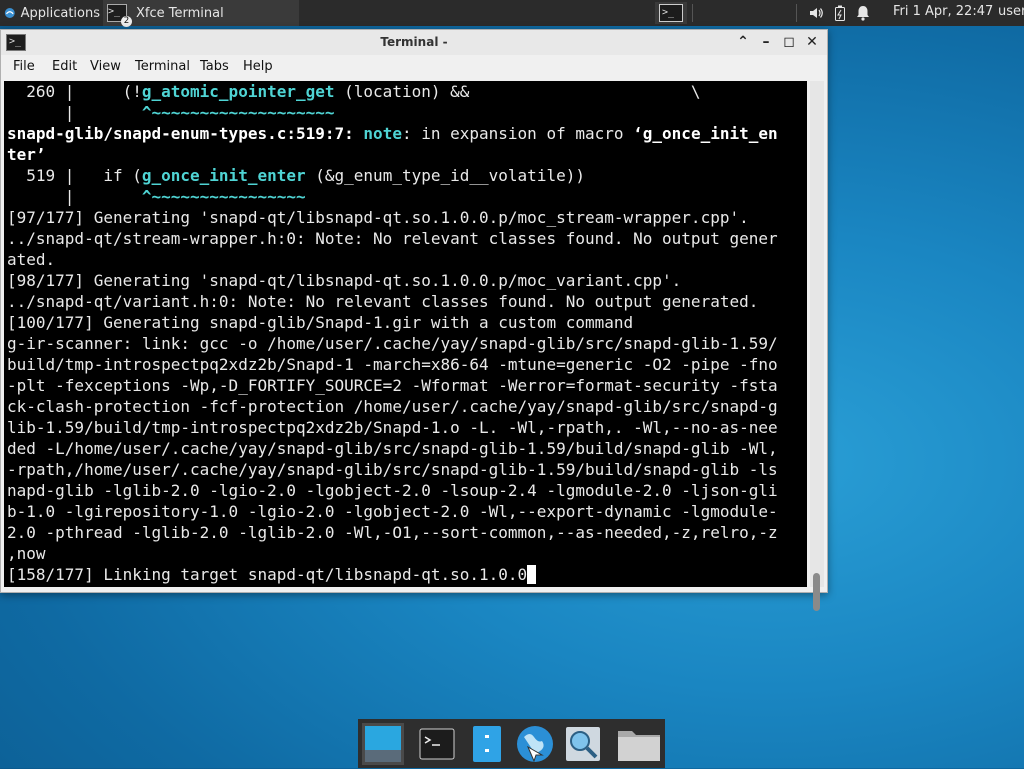 The height and width of the screenshot is (769, 1024). I want to click on shade-button: ⌃, so click(743, 42).